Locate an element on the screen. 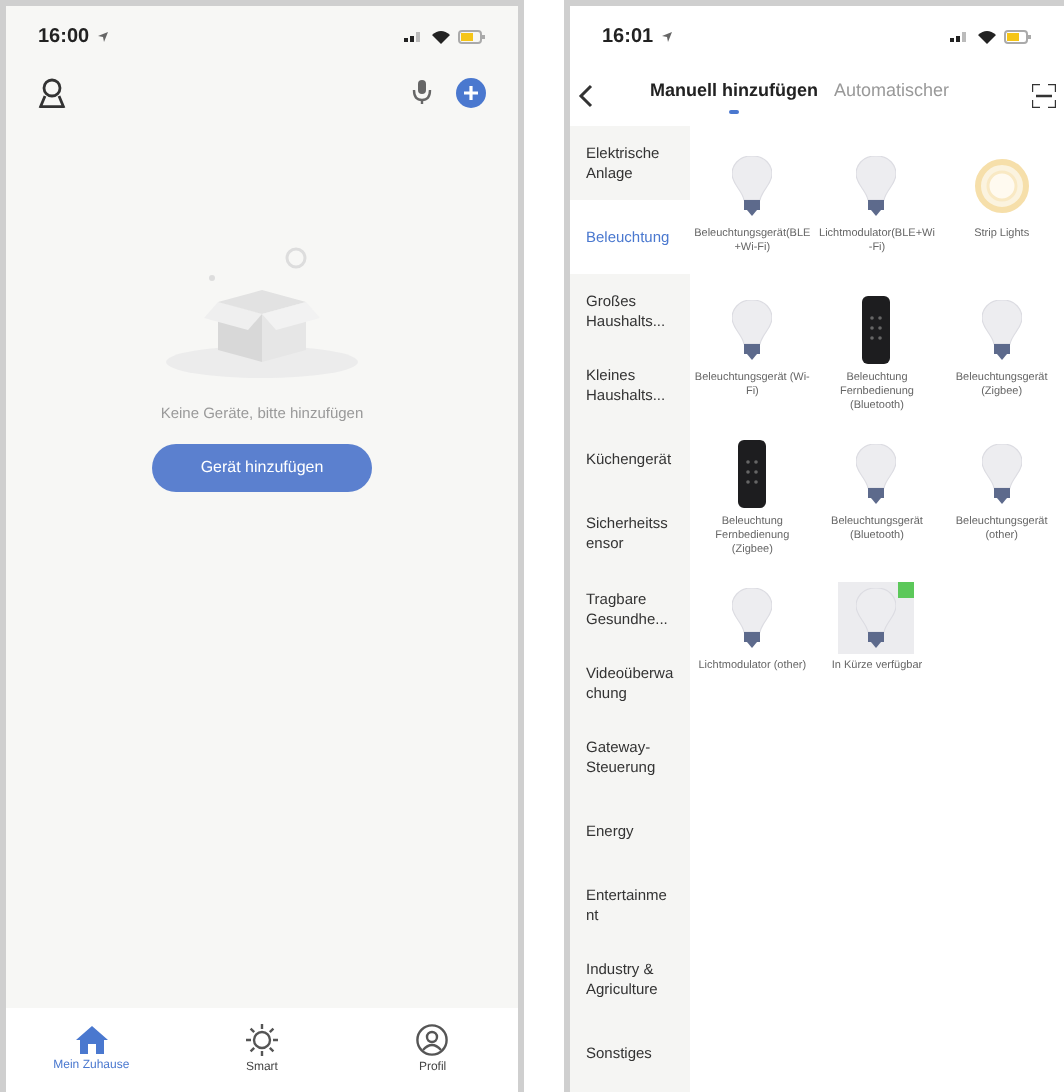 This screenshot has width=1064, height=1092. status-time: 16:01 is located at coordinates (628, 37).